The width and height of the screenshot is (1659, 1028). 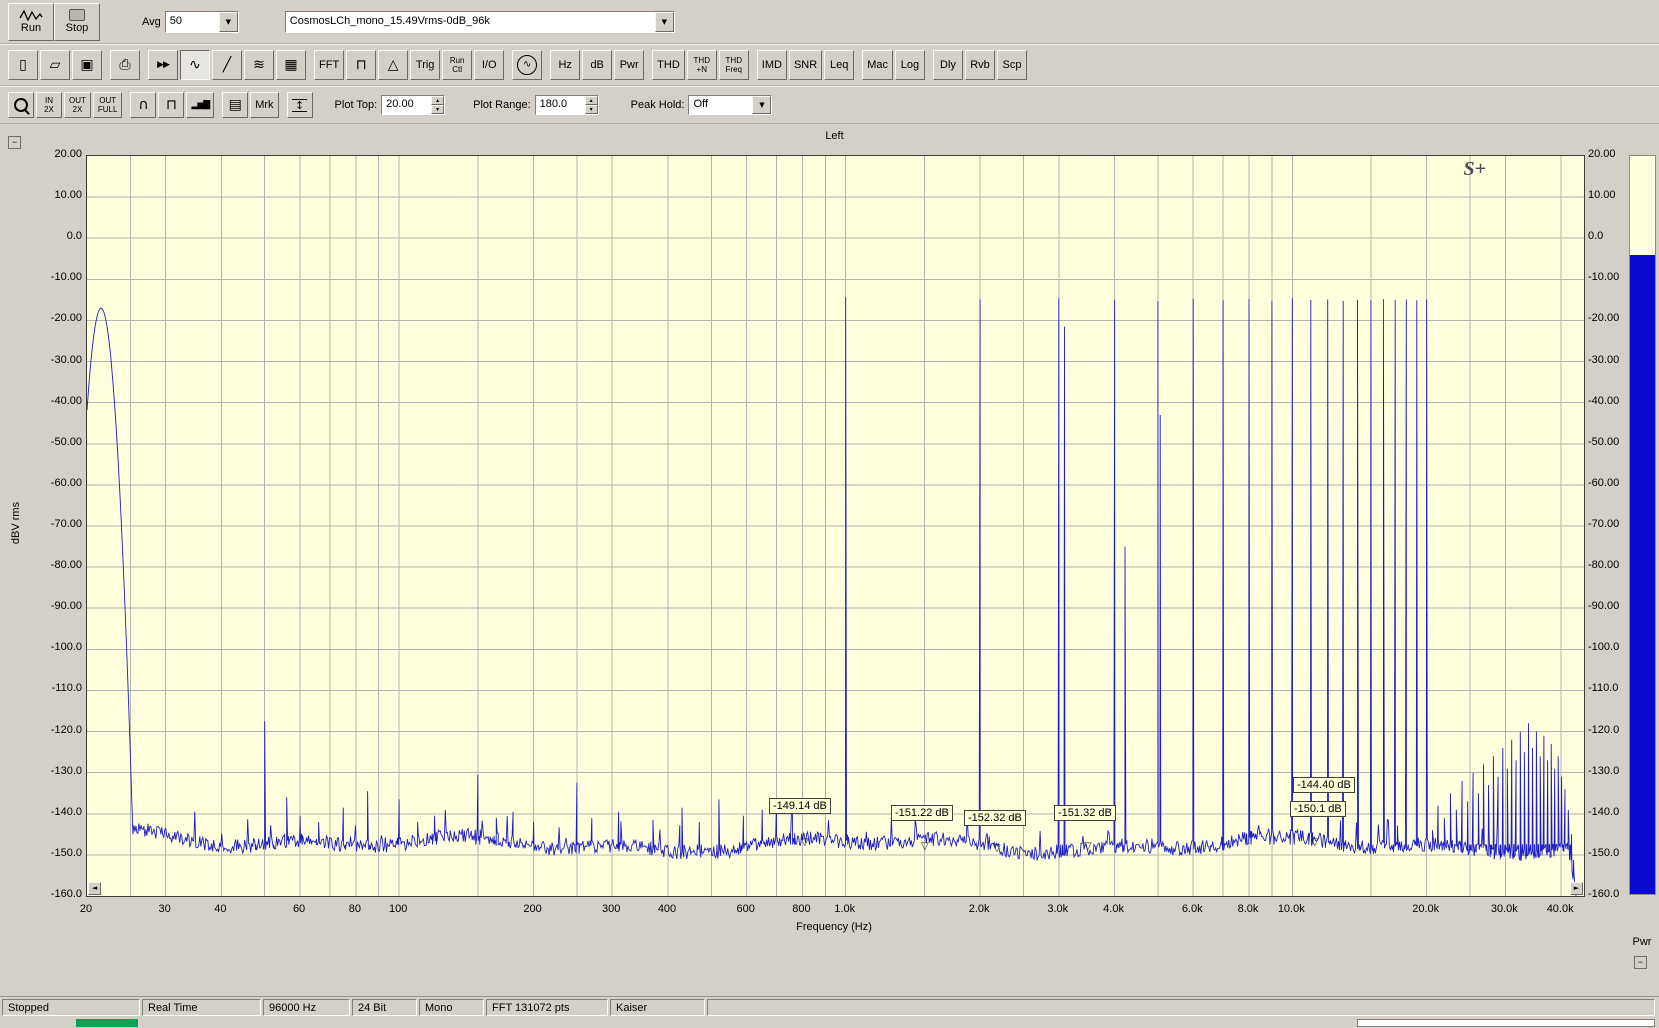 What do you see at coordinates (291, 65) in the screenshot?
I see `spectrogram-view-button: ▦` at bounding box center [291, 65].